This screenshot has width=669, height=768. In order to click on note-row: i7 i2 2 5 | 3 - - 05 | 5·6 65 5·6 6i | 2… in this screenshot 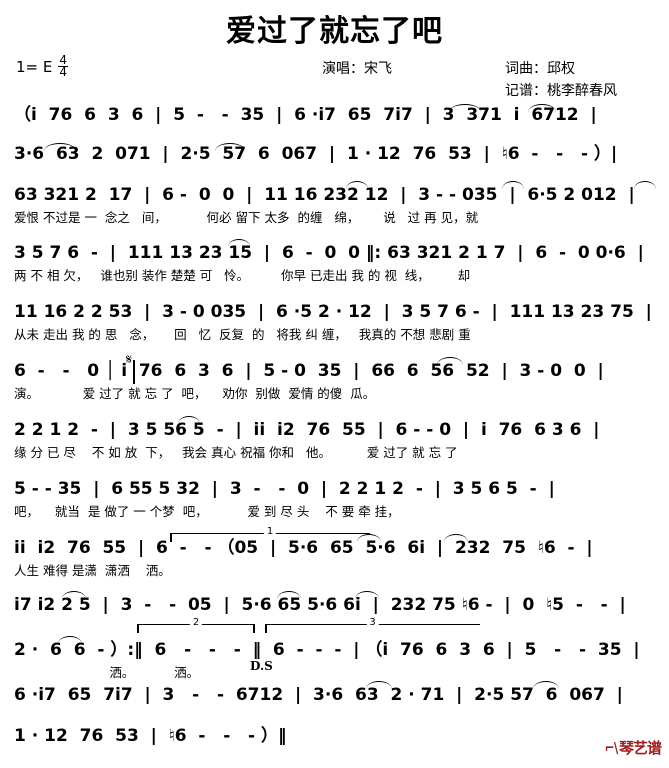, I will do `click(320, 605)`.